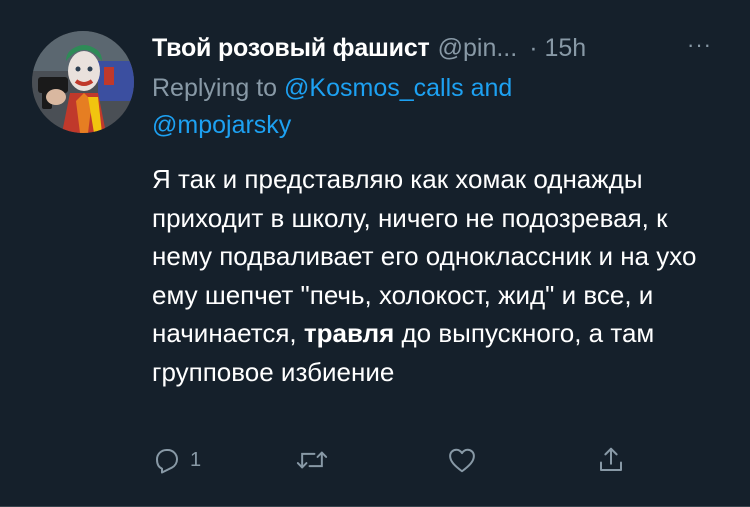  I want to click on reply-count: 1, so click(196, 459).